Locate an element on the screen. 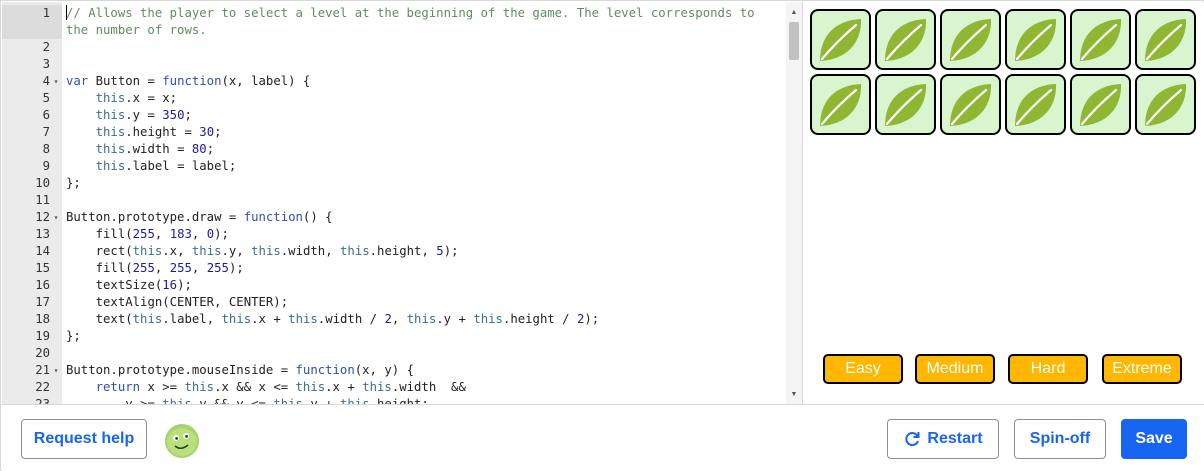  line-number: 7 is located at coordinates (46, 132).